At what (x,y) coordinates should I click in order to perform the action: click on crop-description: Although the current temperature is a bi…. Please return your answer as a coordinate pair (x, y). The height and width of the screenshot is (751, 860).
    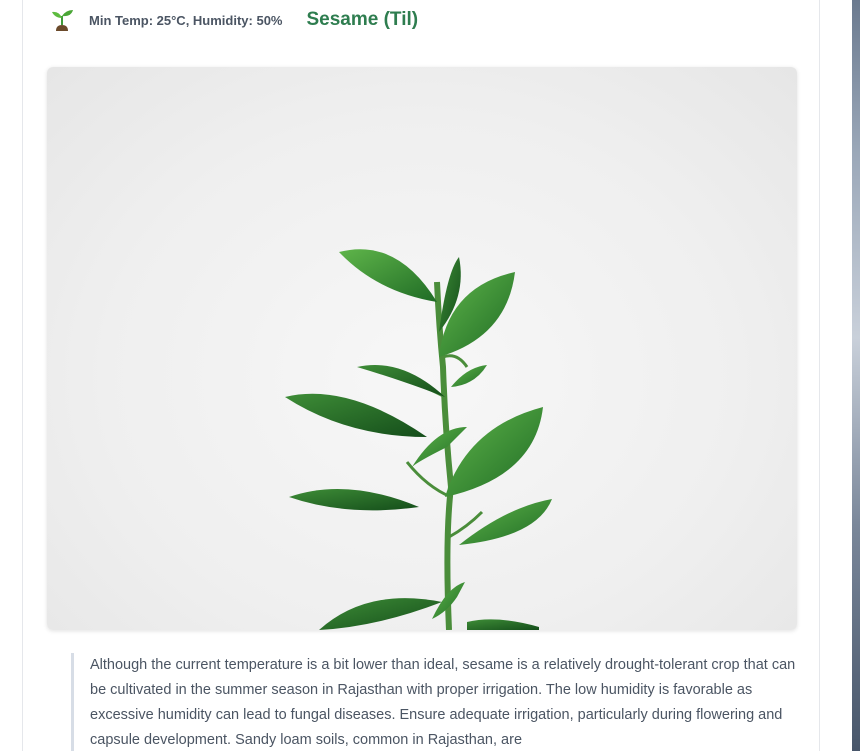
    Looking at the image, I should click on (440, 702).